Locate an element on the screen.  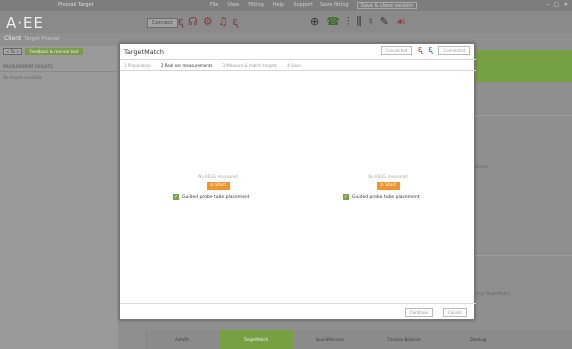
title-actions: Save fitting Save & close session is located at coordinates (368, 5).